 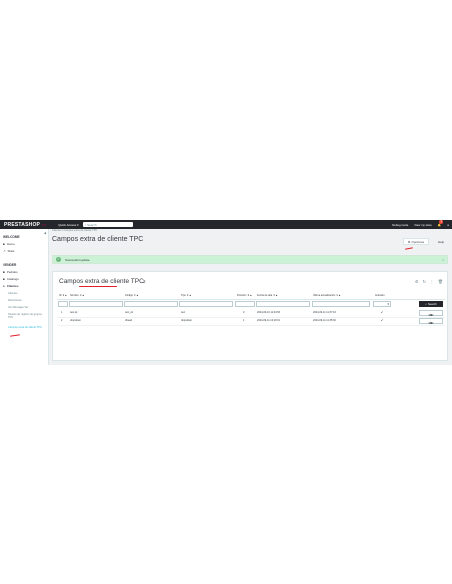 What do you see at coordinates (4, 251) in the screenshot?
I see `stats-icon: ↗` at bounding box center [4, 251].